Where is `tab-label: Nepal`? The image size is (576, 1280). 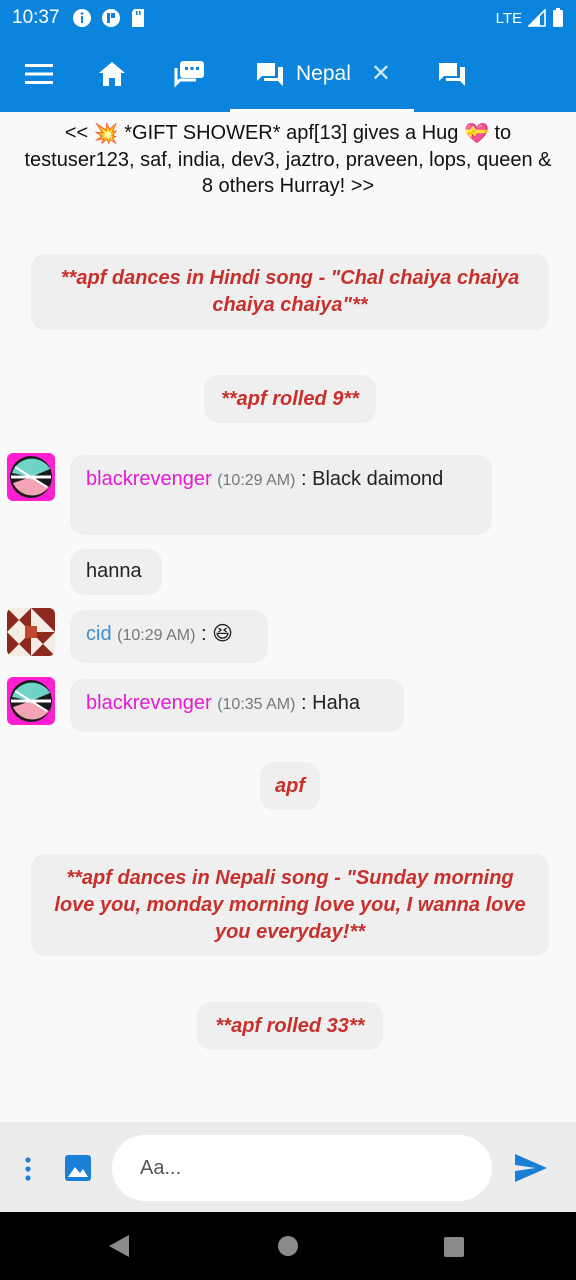 tab-label: Nepal is located at coordinates (323, 73).